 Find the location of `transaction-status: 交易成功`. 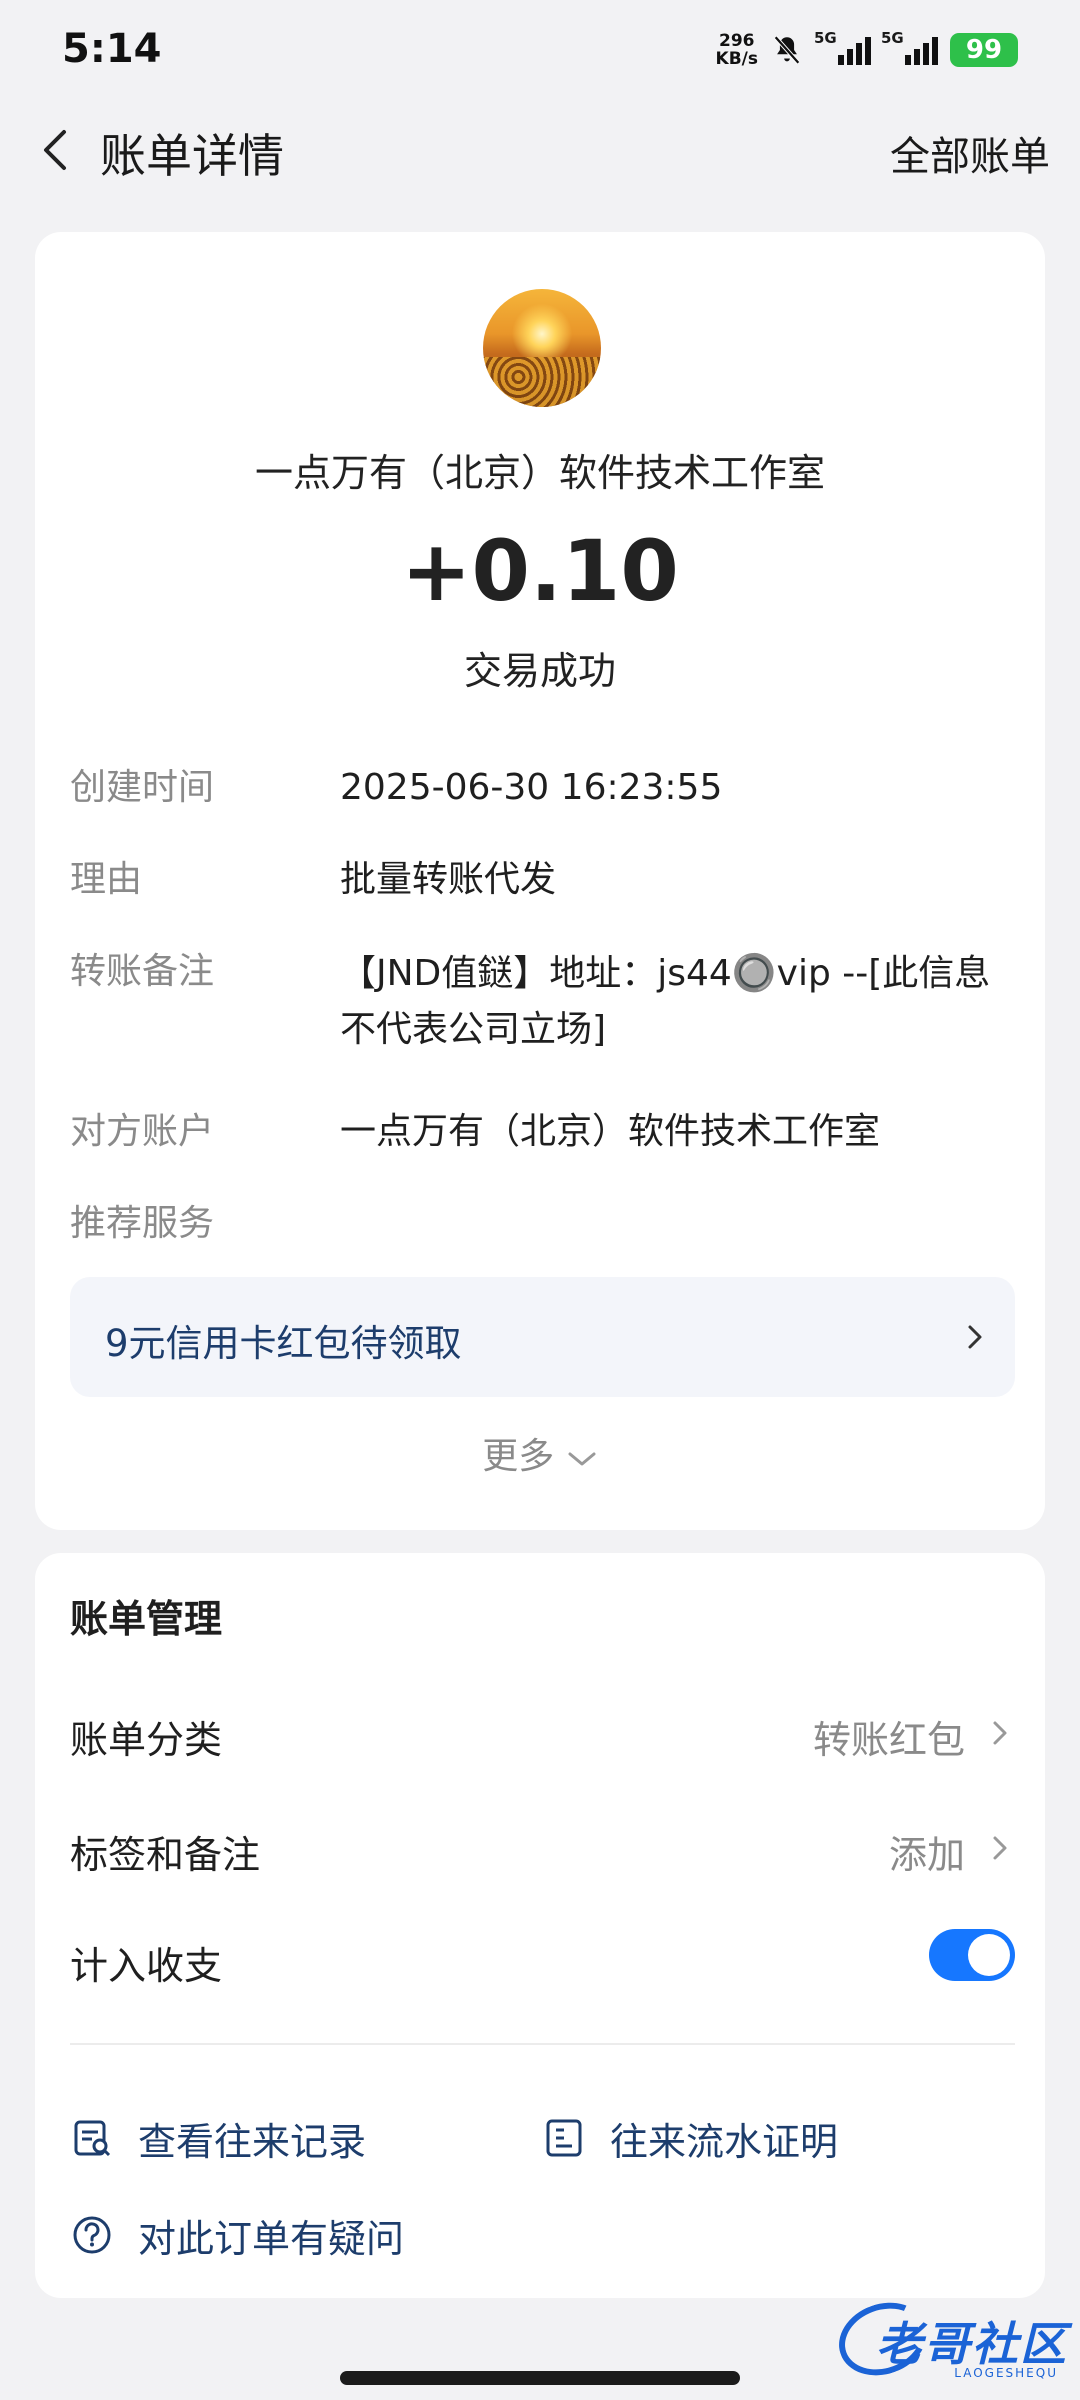

transaction-status: 交易成功 is located at coordinates (539, 671).